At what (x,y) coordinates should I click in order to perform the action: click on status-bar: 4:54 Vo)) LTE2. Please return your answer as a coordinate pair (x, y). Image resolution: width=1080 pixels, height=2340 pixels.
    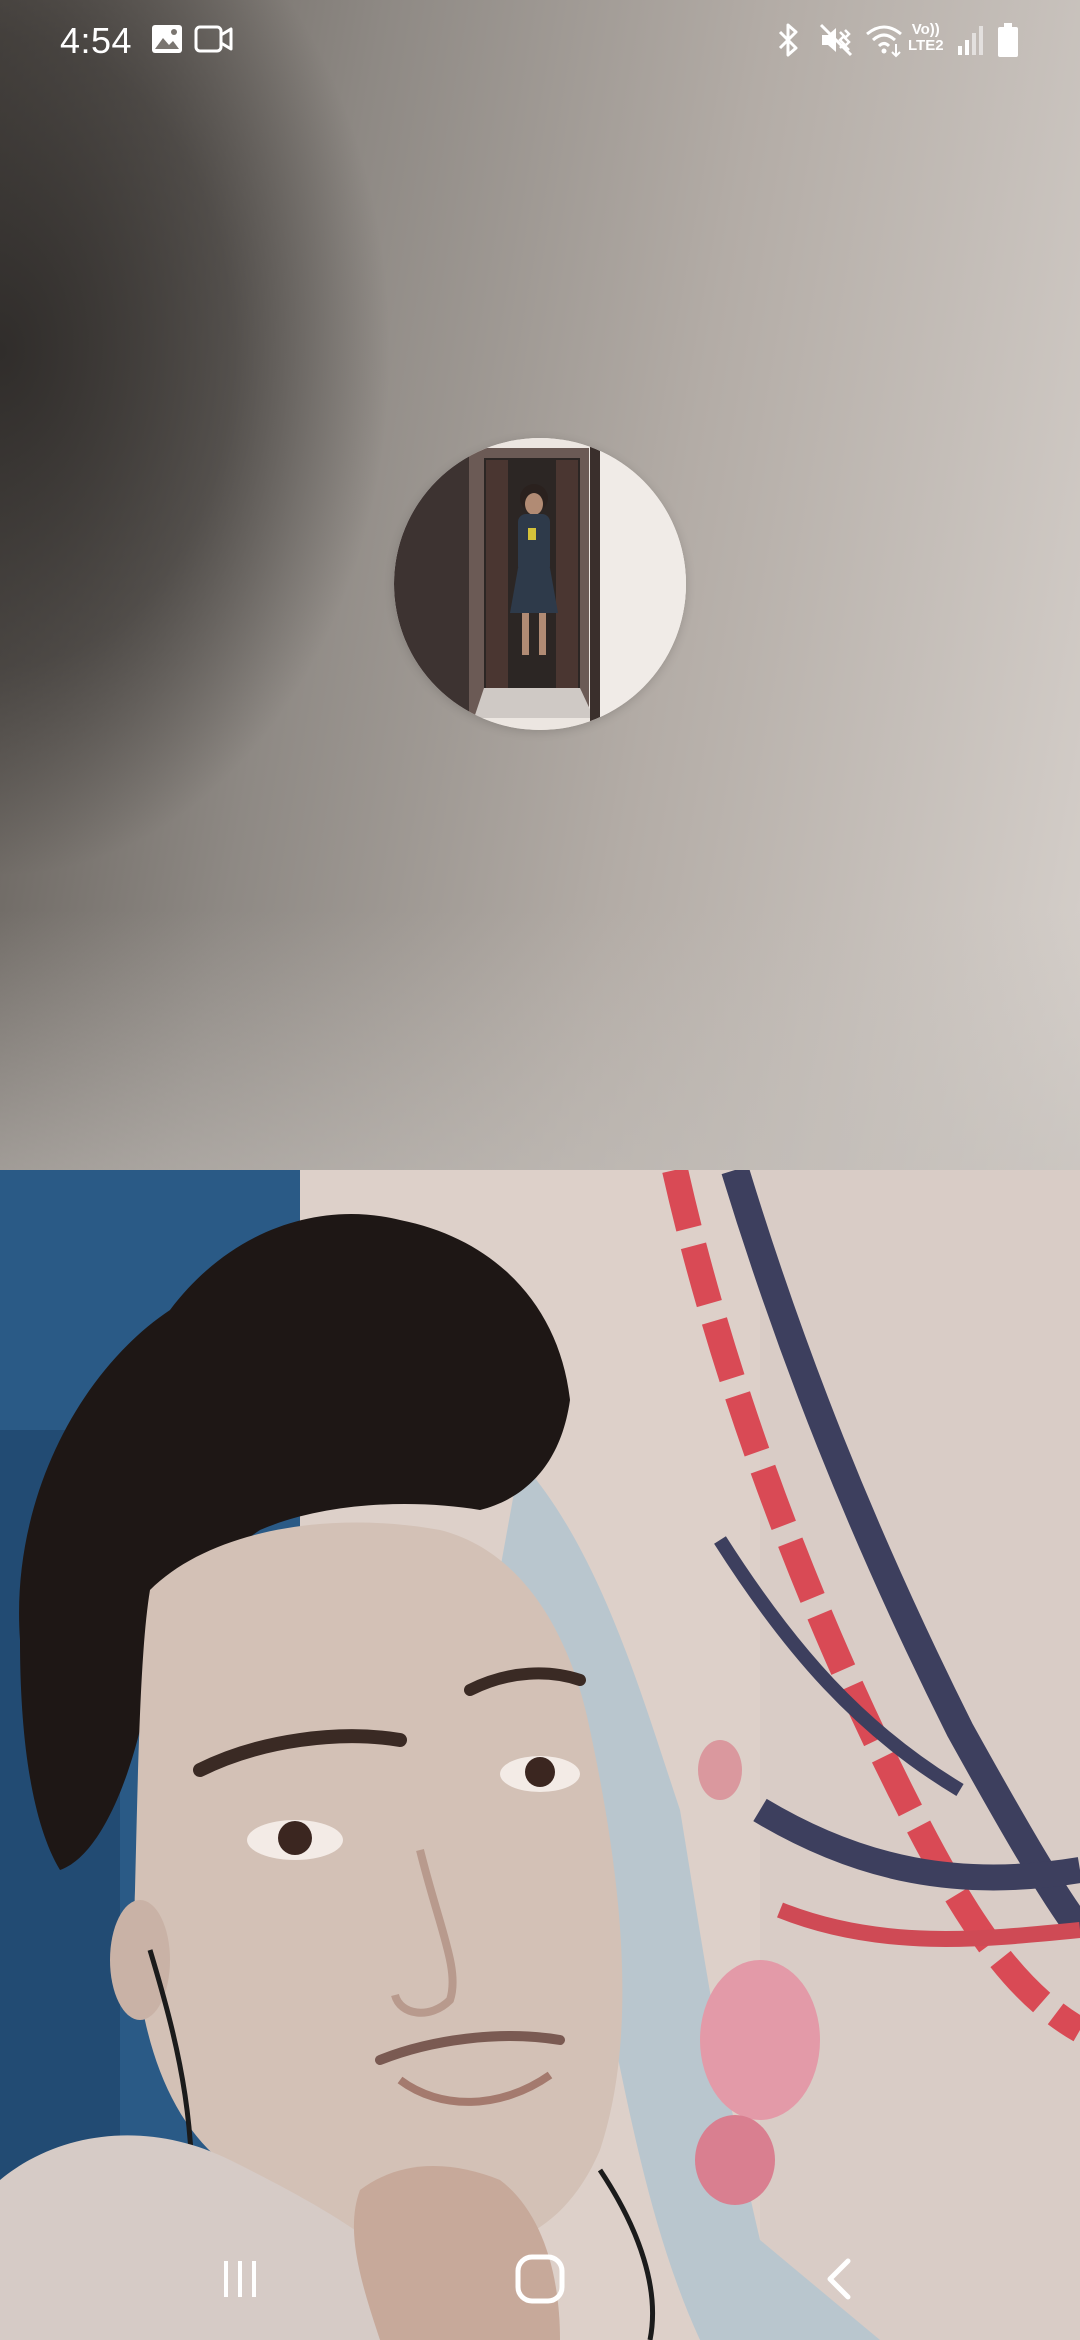
    Looking at the image, I should click on (540, 42).